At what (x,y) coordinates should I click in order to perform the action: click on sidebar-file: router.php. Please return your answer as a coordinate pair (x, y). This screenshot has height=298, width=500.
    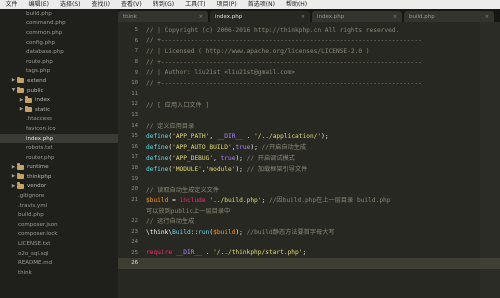
    Looking at the image, I should click on (59, 158).